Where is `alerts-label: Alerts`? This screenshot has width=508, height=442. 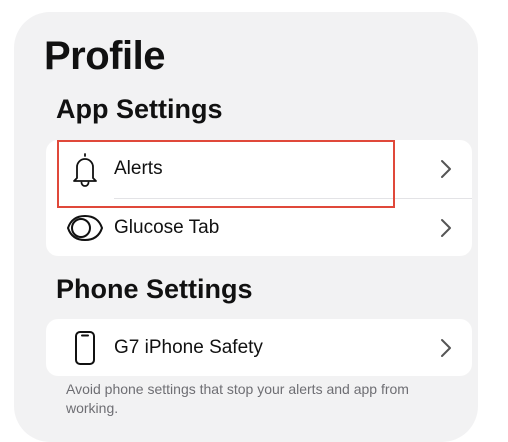 alerts-label: Alerts is located at coordinates (138, 168).